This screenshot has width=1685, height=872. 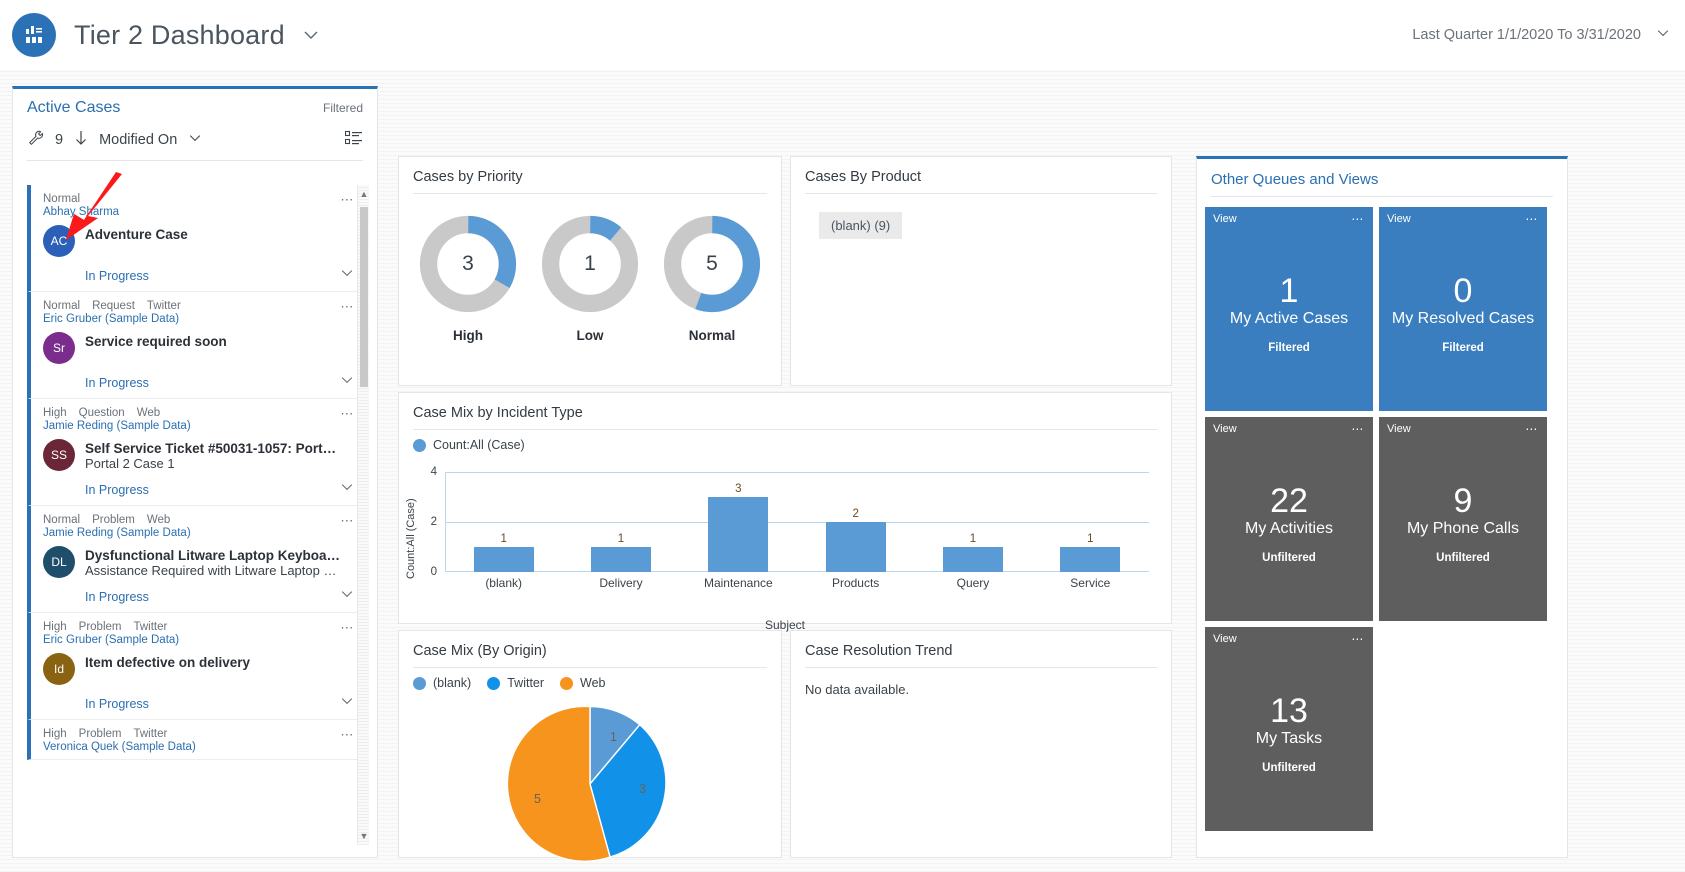 I want to click on arrow-down-icon, so click(x=81, y=139).